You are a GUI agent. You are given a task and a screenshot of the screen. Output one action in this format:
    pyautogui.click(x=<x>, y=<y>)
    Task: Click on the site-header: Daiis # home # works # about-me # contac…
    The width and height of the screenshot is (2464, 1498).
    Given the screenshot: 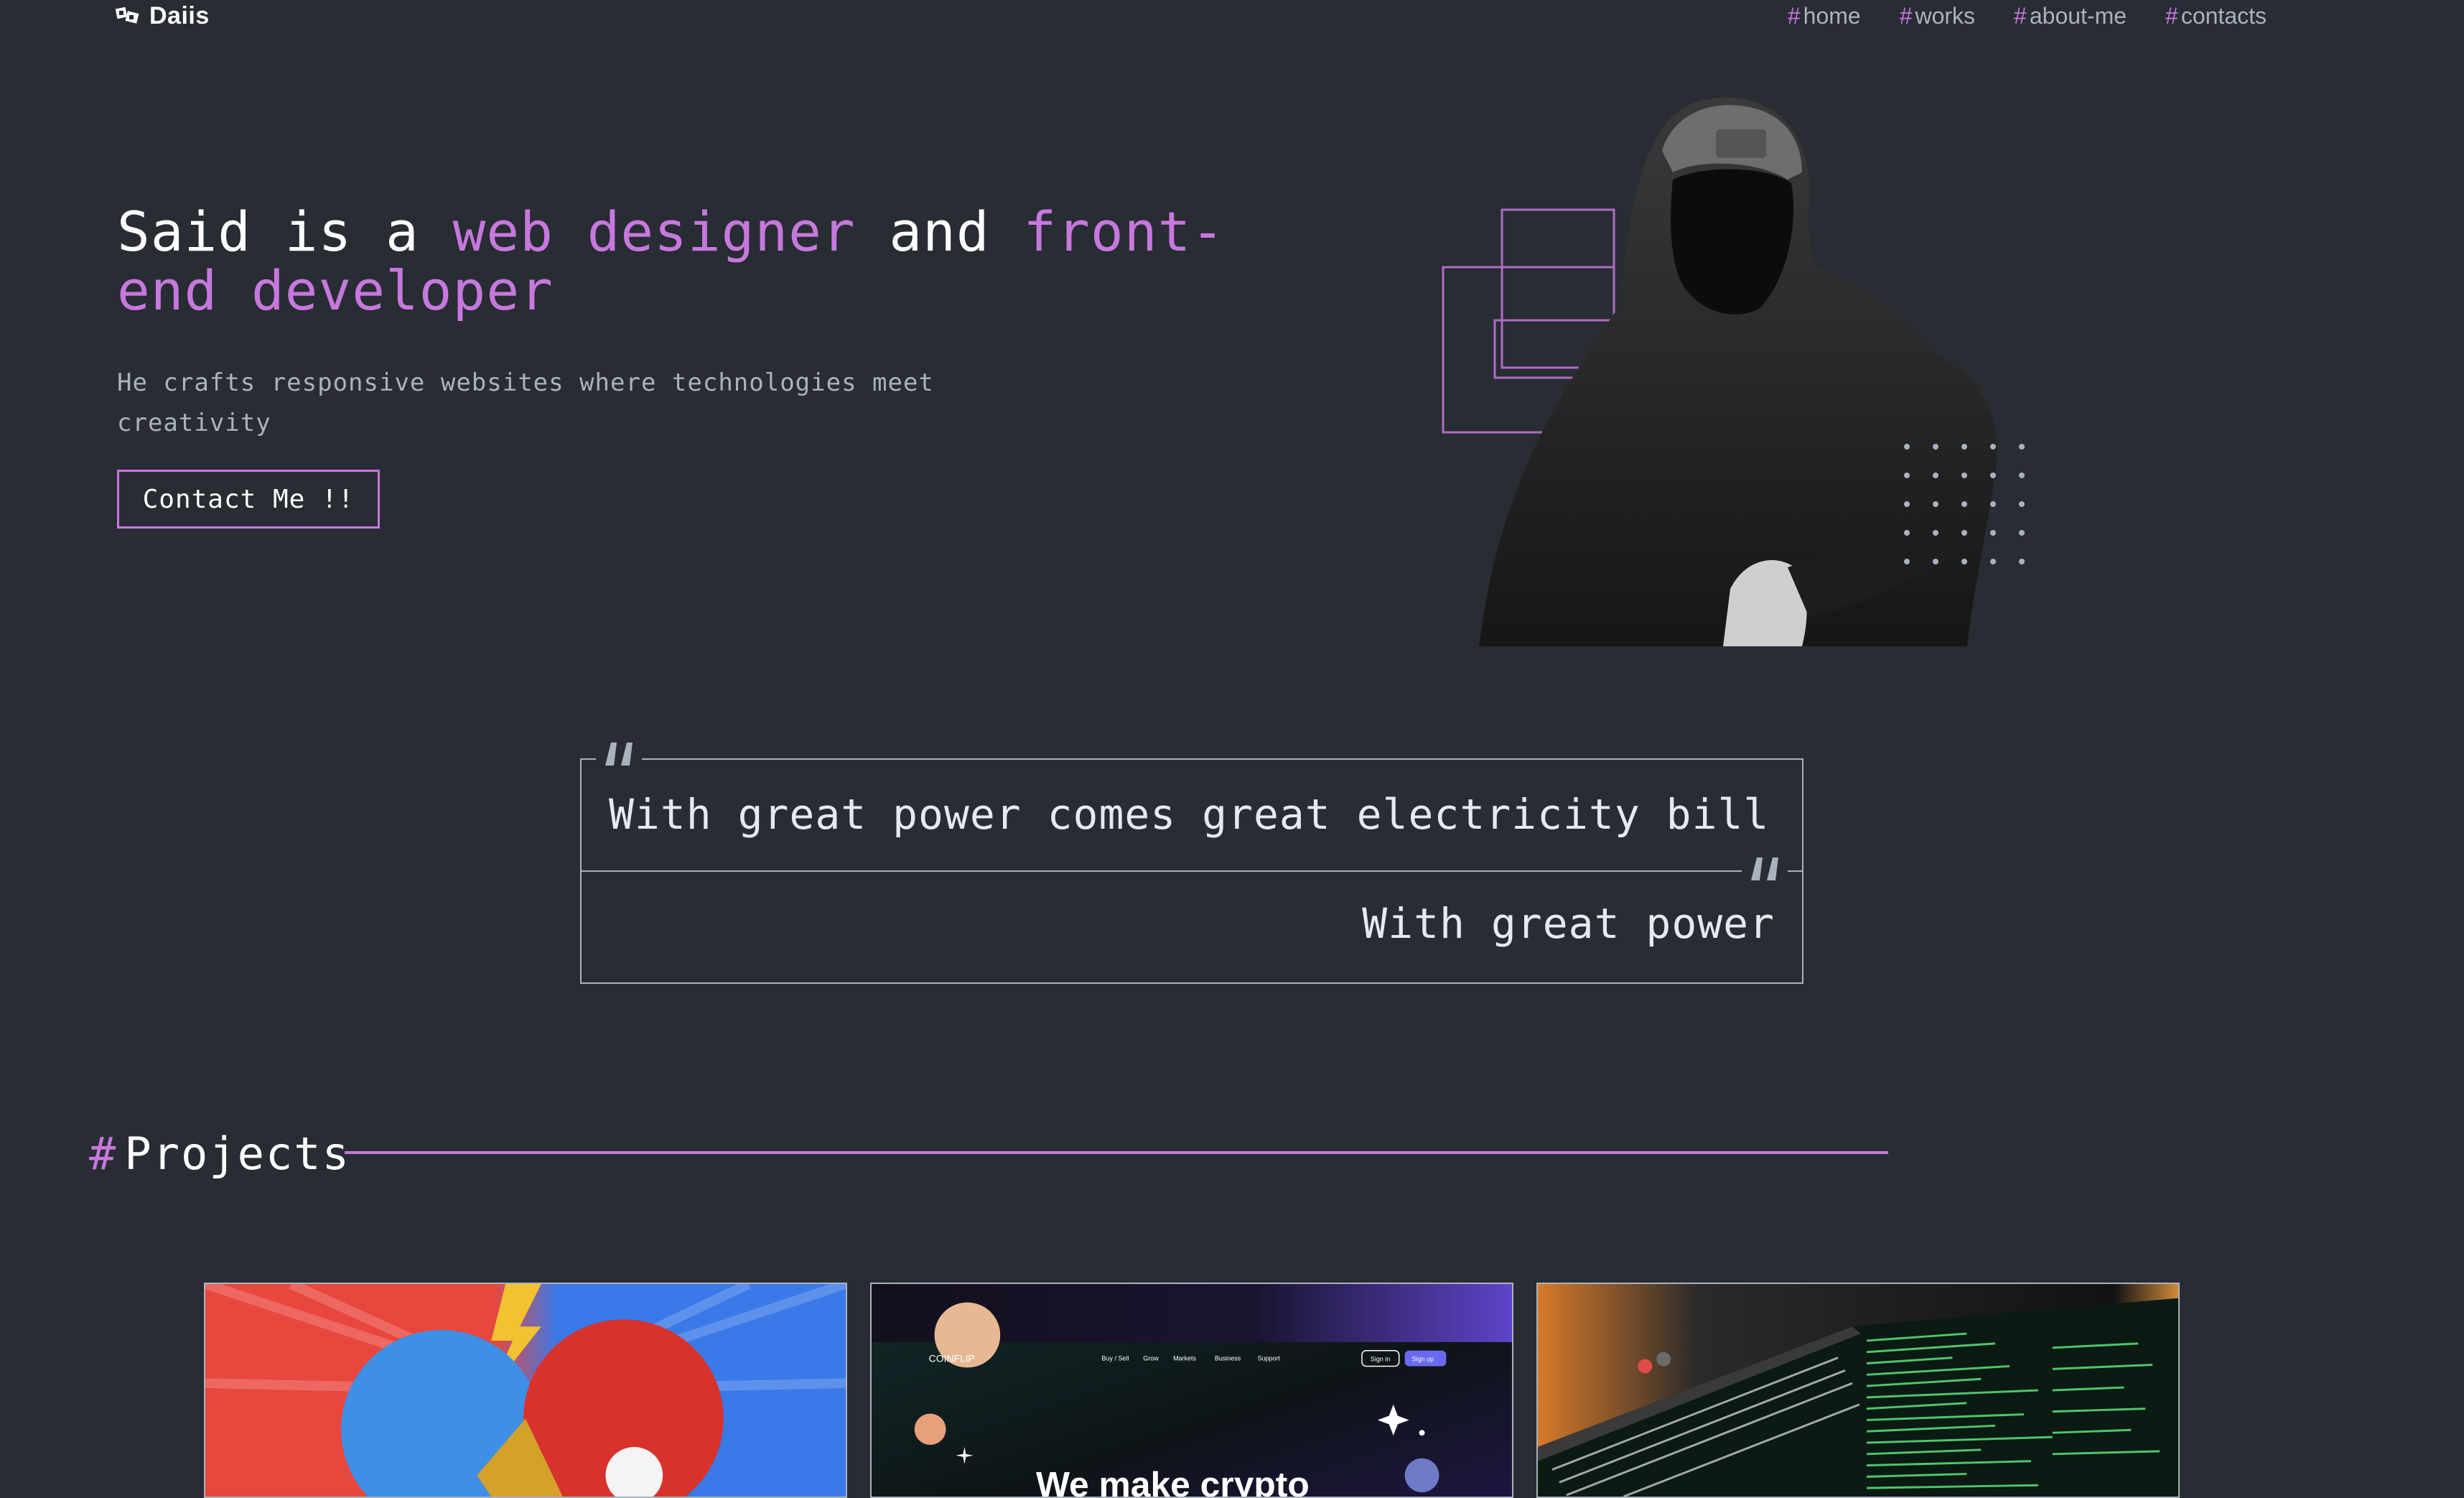 What is the action you would take?
    pyautogui.click(x=1232, y=18)
    